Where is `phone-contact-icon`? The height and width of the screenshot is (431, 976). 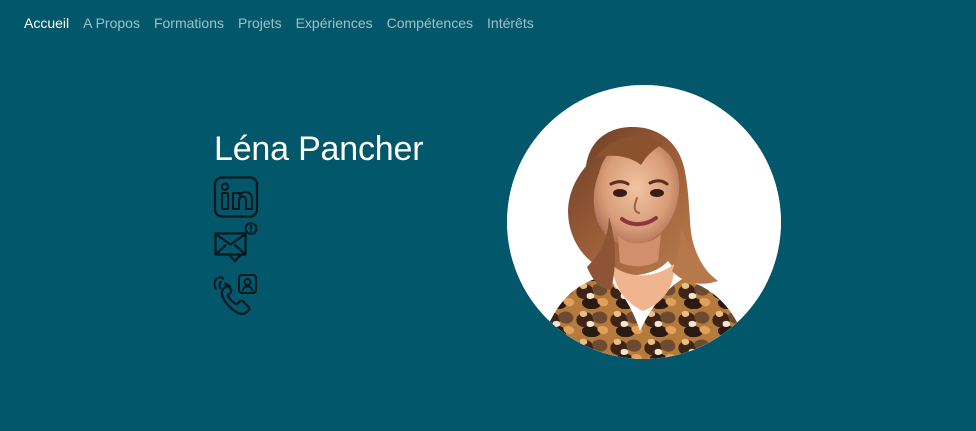
phone-contact-icon is located at coordinates (235, 295).